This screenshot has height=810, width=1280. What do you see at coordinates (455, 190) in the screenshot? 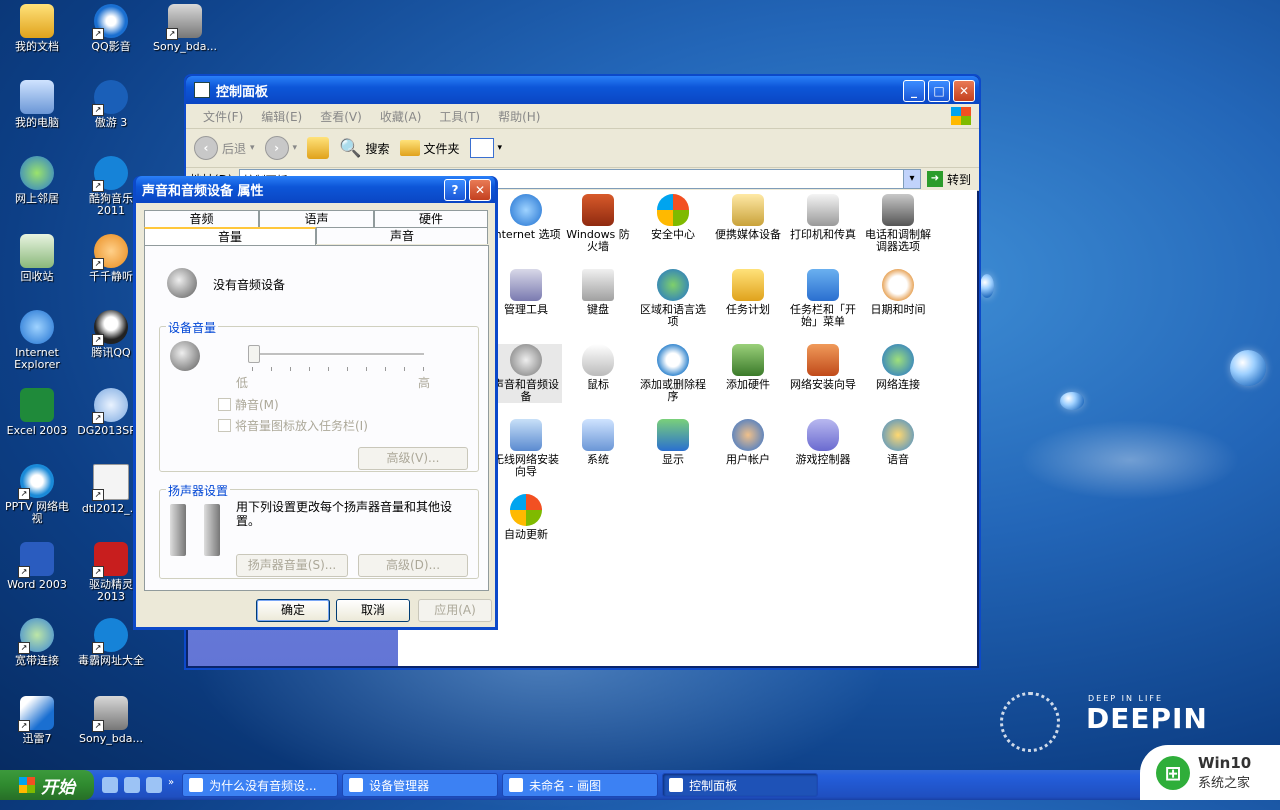
I see `help-button: ?` at bounding box center [455, 190].